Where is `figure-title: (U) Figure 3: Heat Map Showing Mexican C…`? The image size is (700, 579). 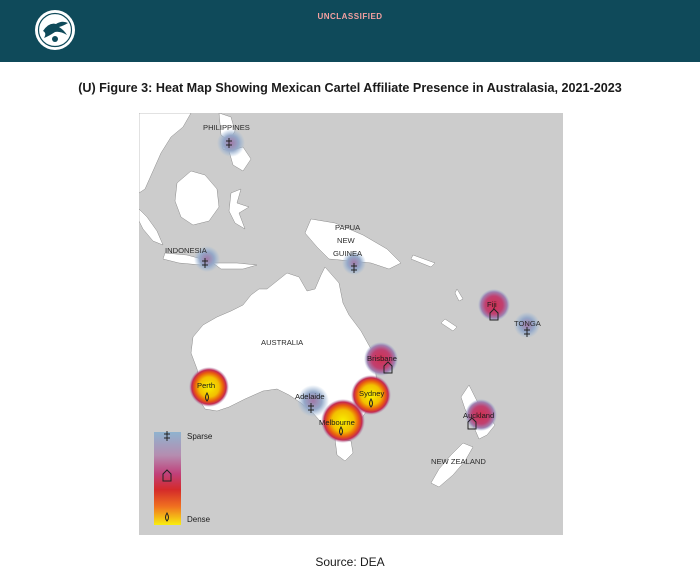 figure-title: (U) Figure 3: Heat Map Showing Mexican C… is located at coordinates (350, 88).